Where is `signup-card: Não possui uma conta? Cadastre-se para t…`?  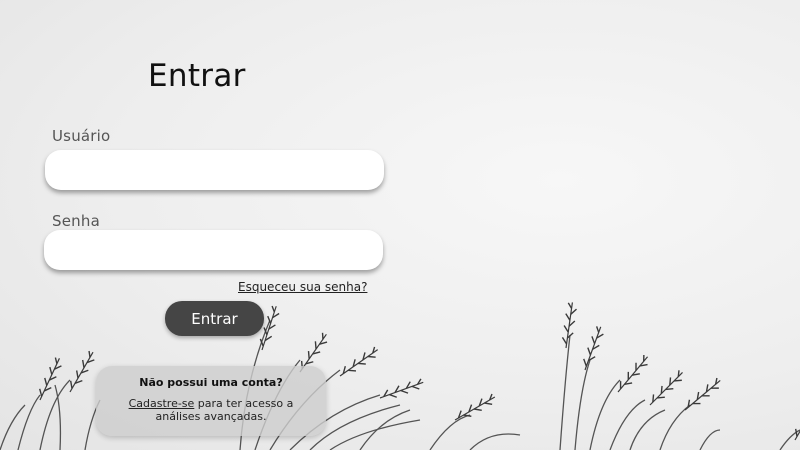 signup-card: Não possui uma conta? Cadastre-se para t… is located at coordinates (211, 401).